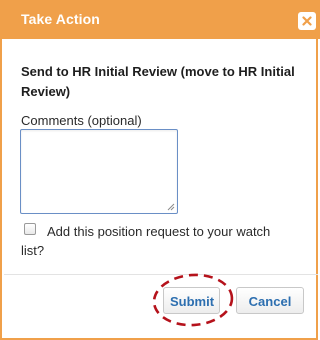 This screenshot has height=340, width=320. What do you see at coordinates (32, 250) in the screenshot?
I see `watch-label-continued: list?` at bounding box center [32, 250].